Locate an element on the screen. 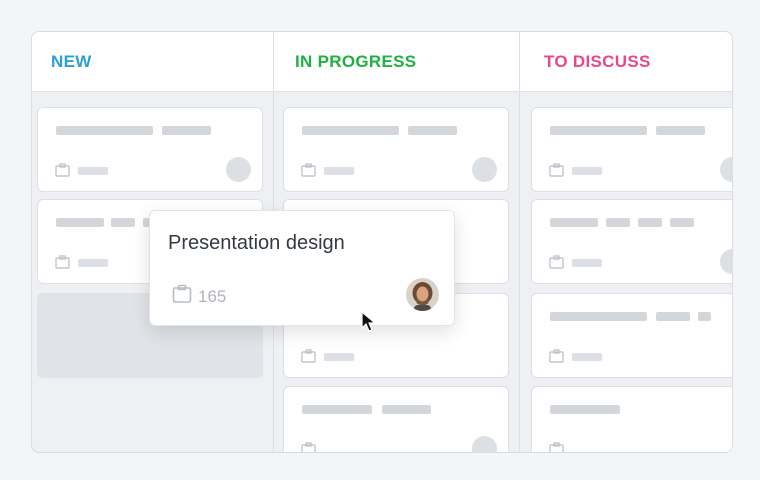 Image resolution: width=760 pixels, height=480 pixels. board-header: NEW IN PROGRESS TO DISCUSS is located at coordinates (382, 62).